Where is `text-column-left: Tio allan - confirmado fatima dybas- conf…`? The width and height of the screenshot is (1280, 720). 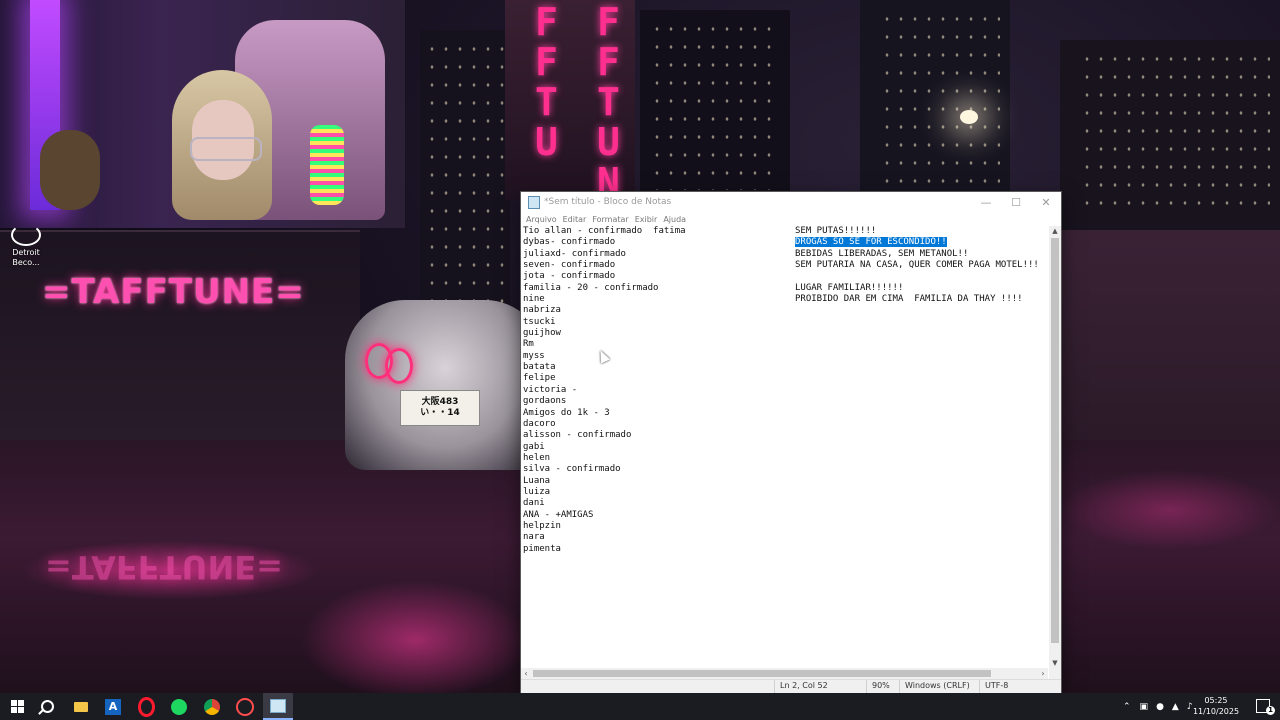 text-column-left: Tio allan - confirmado fatima dybas- conf… is located at coordinates (604, 390).